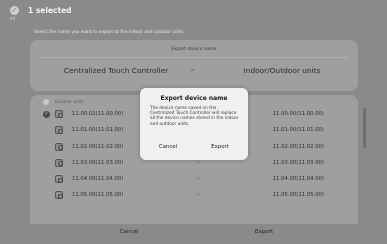  What do you see at coordinates (98, 130) in the screenshot?
I see `device-name-source: 11.01.00(11.01.00)` at bounding box center [98, 130].